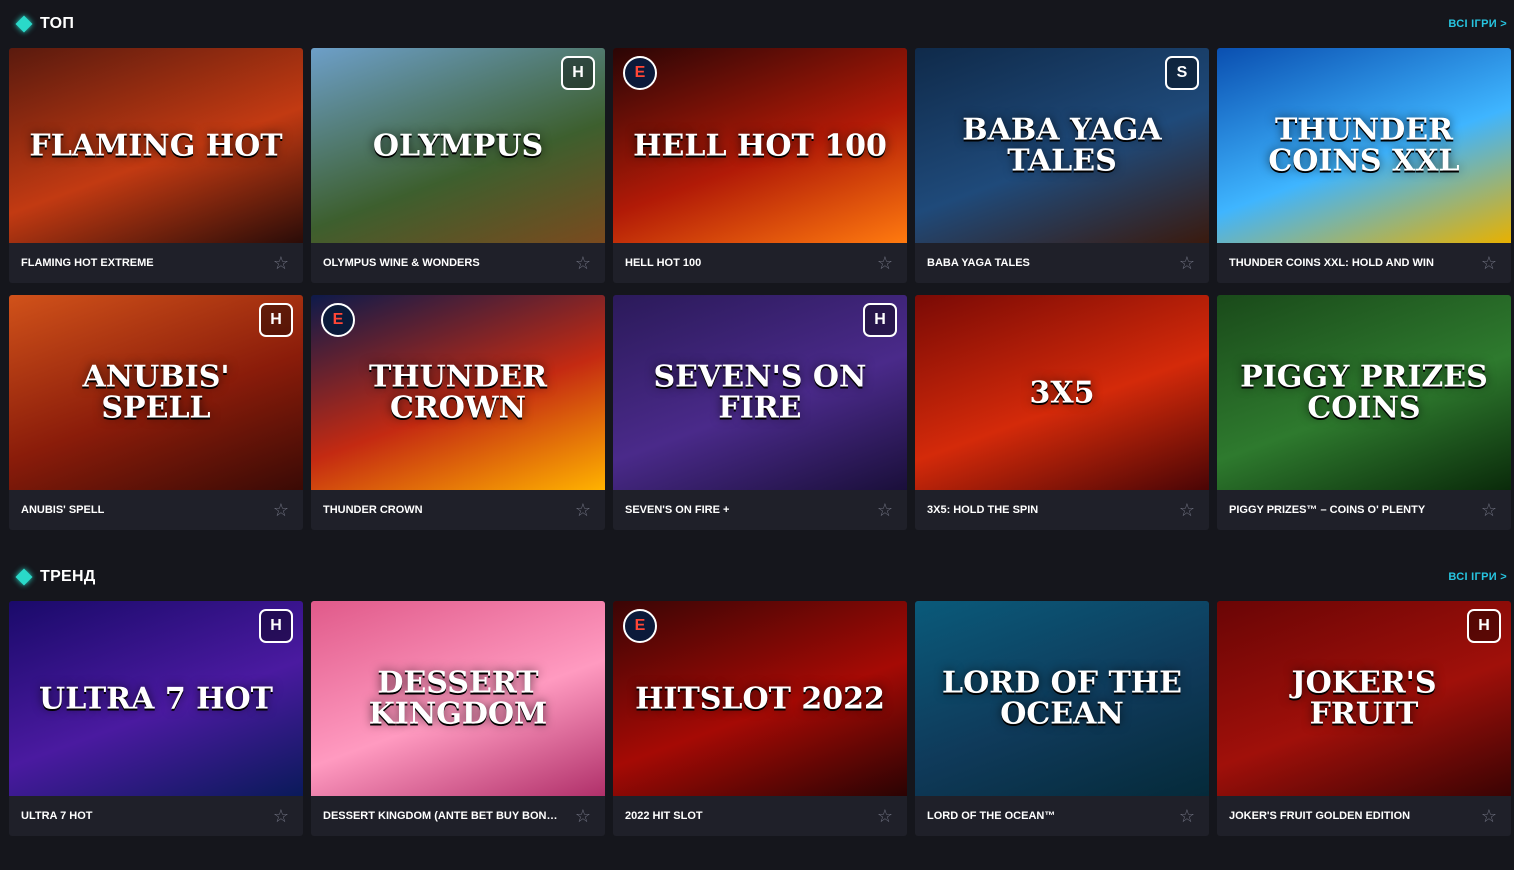  I want to click on game-name: DESSERT KINGDOM (ANTE BET BUY BONUS), so click(443, 816).